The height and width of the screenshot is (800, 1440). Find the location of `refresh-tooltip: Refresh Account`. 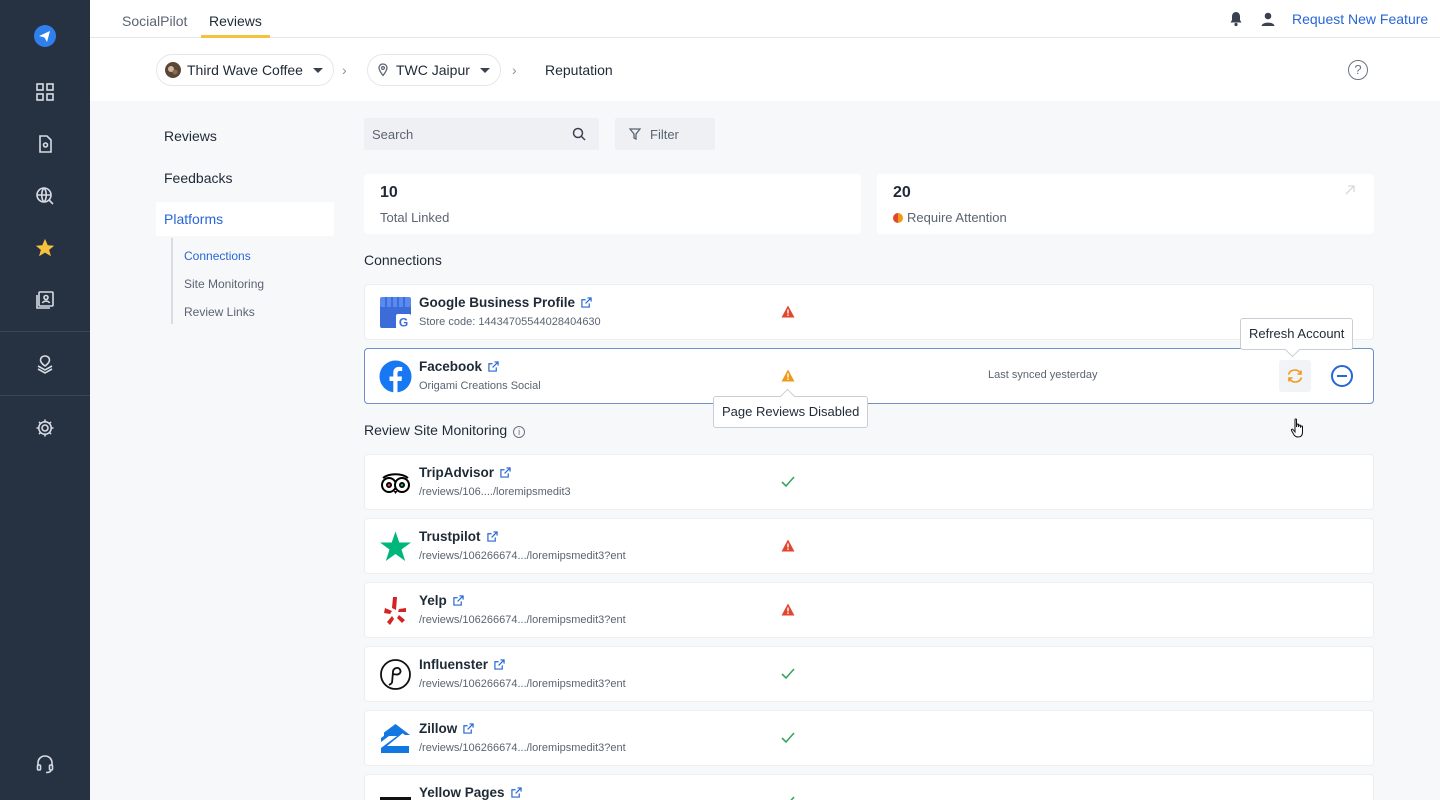

refresh-tooltip: Refresh Account is located at coordinates (1297, 334).